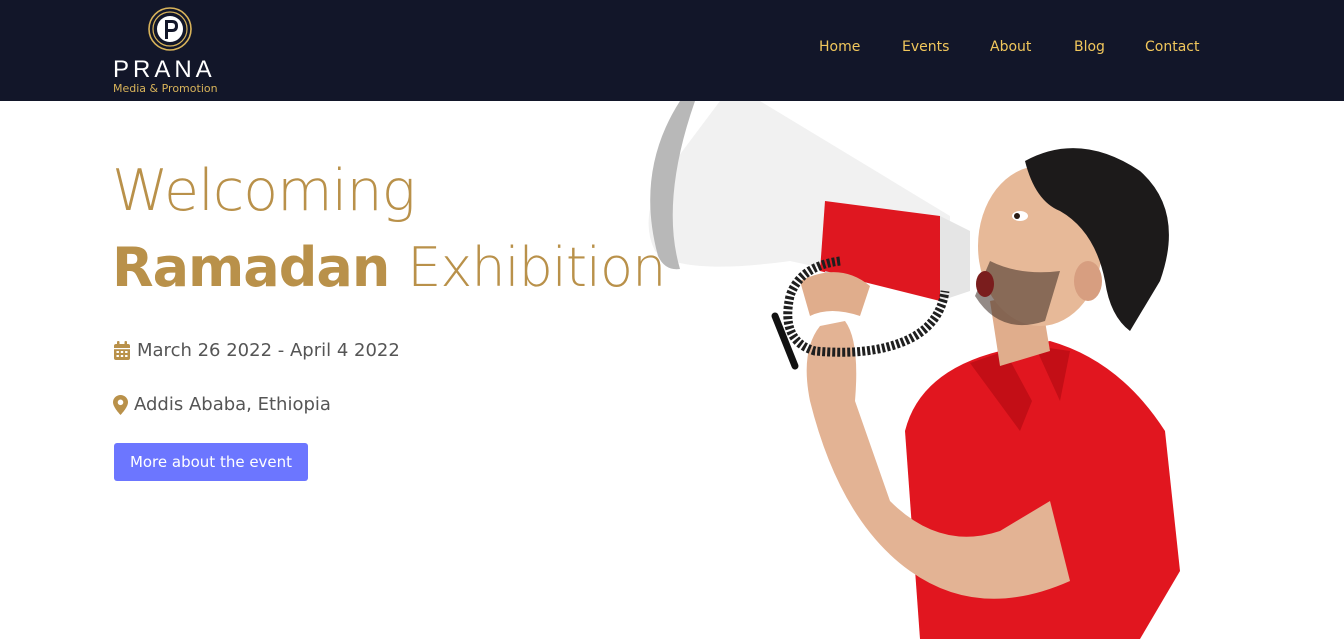 This screenshot has width=1344, height=639. I want to click on hero-title-light: Exhibition, so click(536, 267).